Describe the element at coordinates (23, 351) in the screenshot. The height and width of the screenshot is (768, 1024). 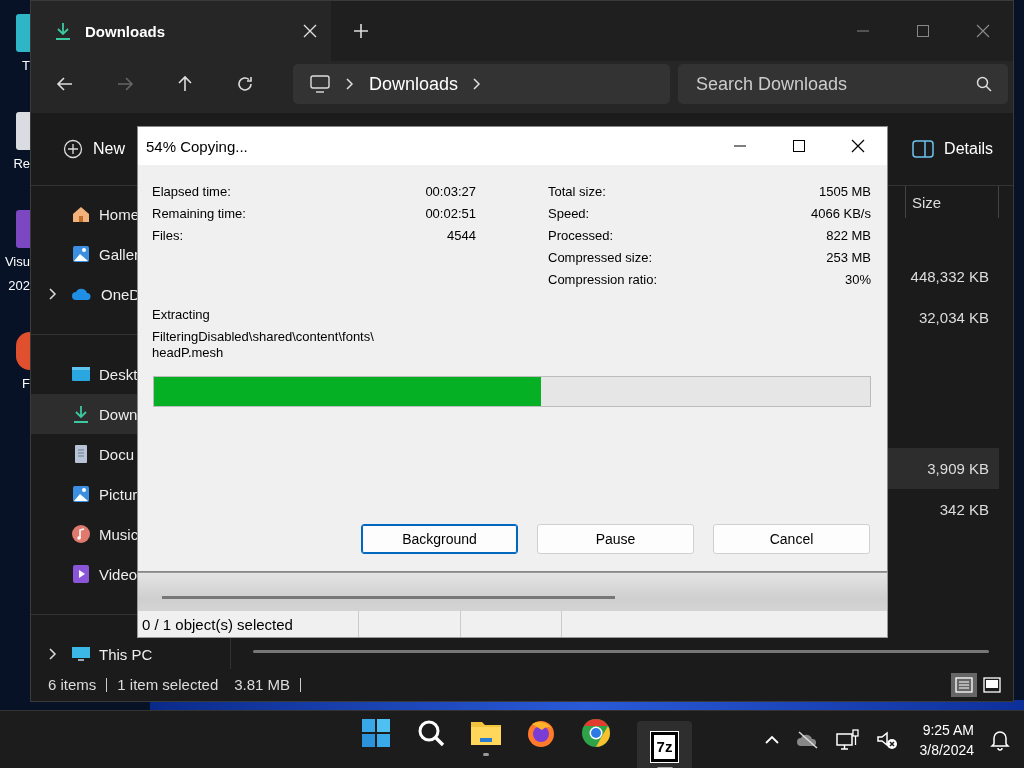
I see `app-icon` at that location.